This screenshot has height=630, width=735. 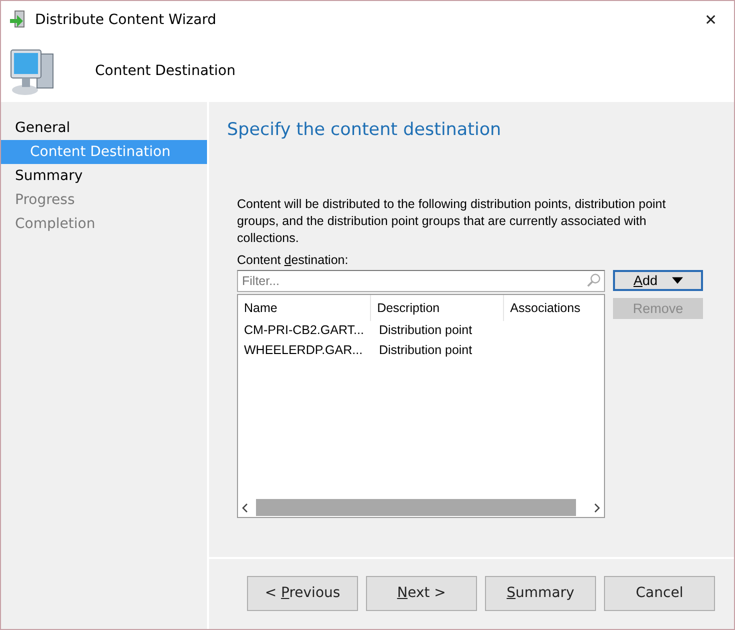 I want to click on step-item: Completion, so click(x=55, y=224).